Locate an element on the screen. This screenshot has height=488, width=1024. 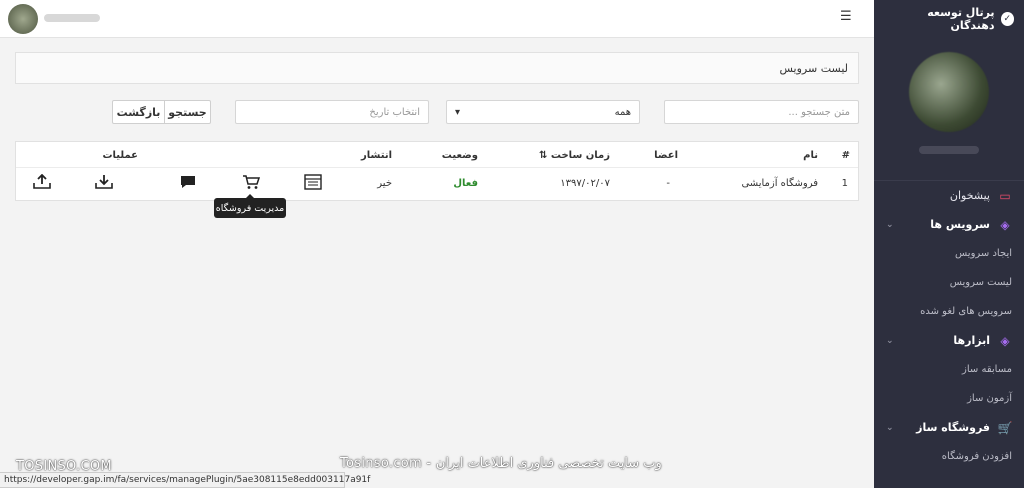
search-button: جستجو is located at coordinates (187, 112).